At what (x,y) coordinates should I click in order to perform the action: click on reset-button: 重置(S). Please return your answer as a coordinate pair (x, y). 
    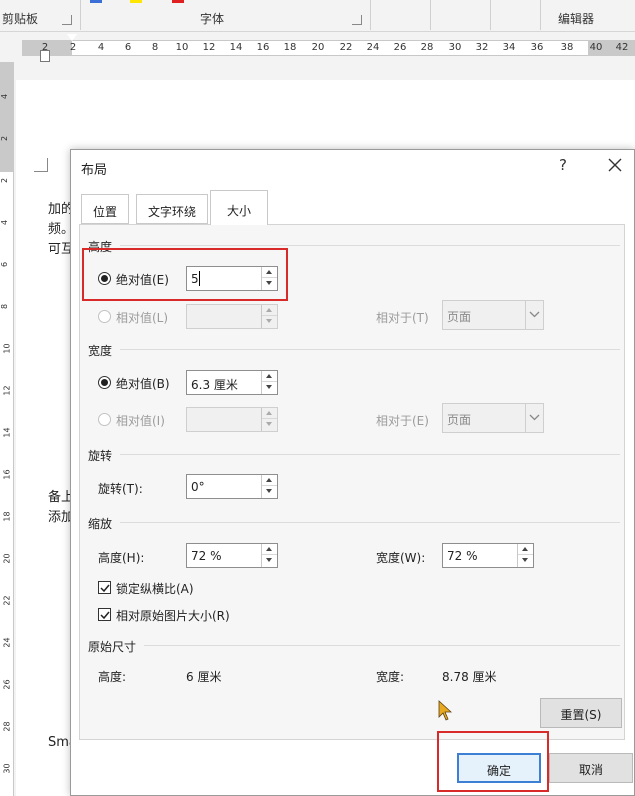
    Looking at the image, I should click on (581, 713).